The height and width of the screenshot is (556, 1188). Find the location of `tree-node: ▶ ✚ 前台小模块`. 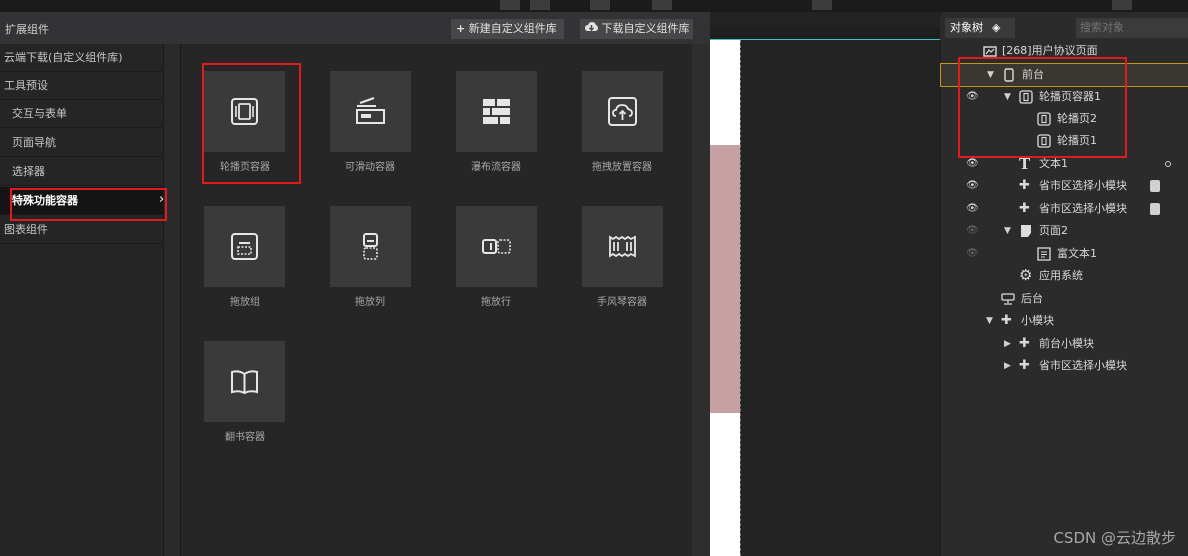

tree-node: ▶ ✚ 前台小模块 is located at coordinates (1064, 344).